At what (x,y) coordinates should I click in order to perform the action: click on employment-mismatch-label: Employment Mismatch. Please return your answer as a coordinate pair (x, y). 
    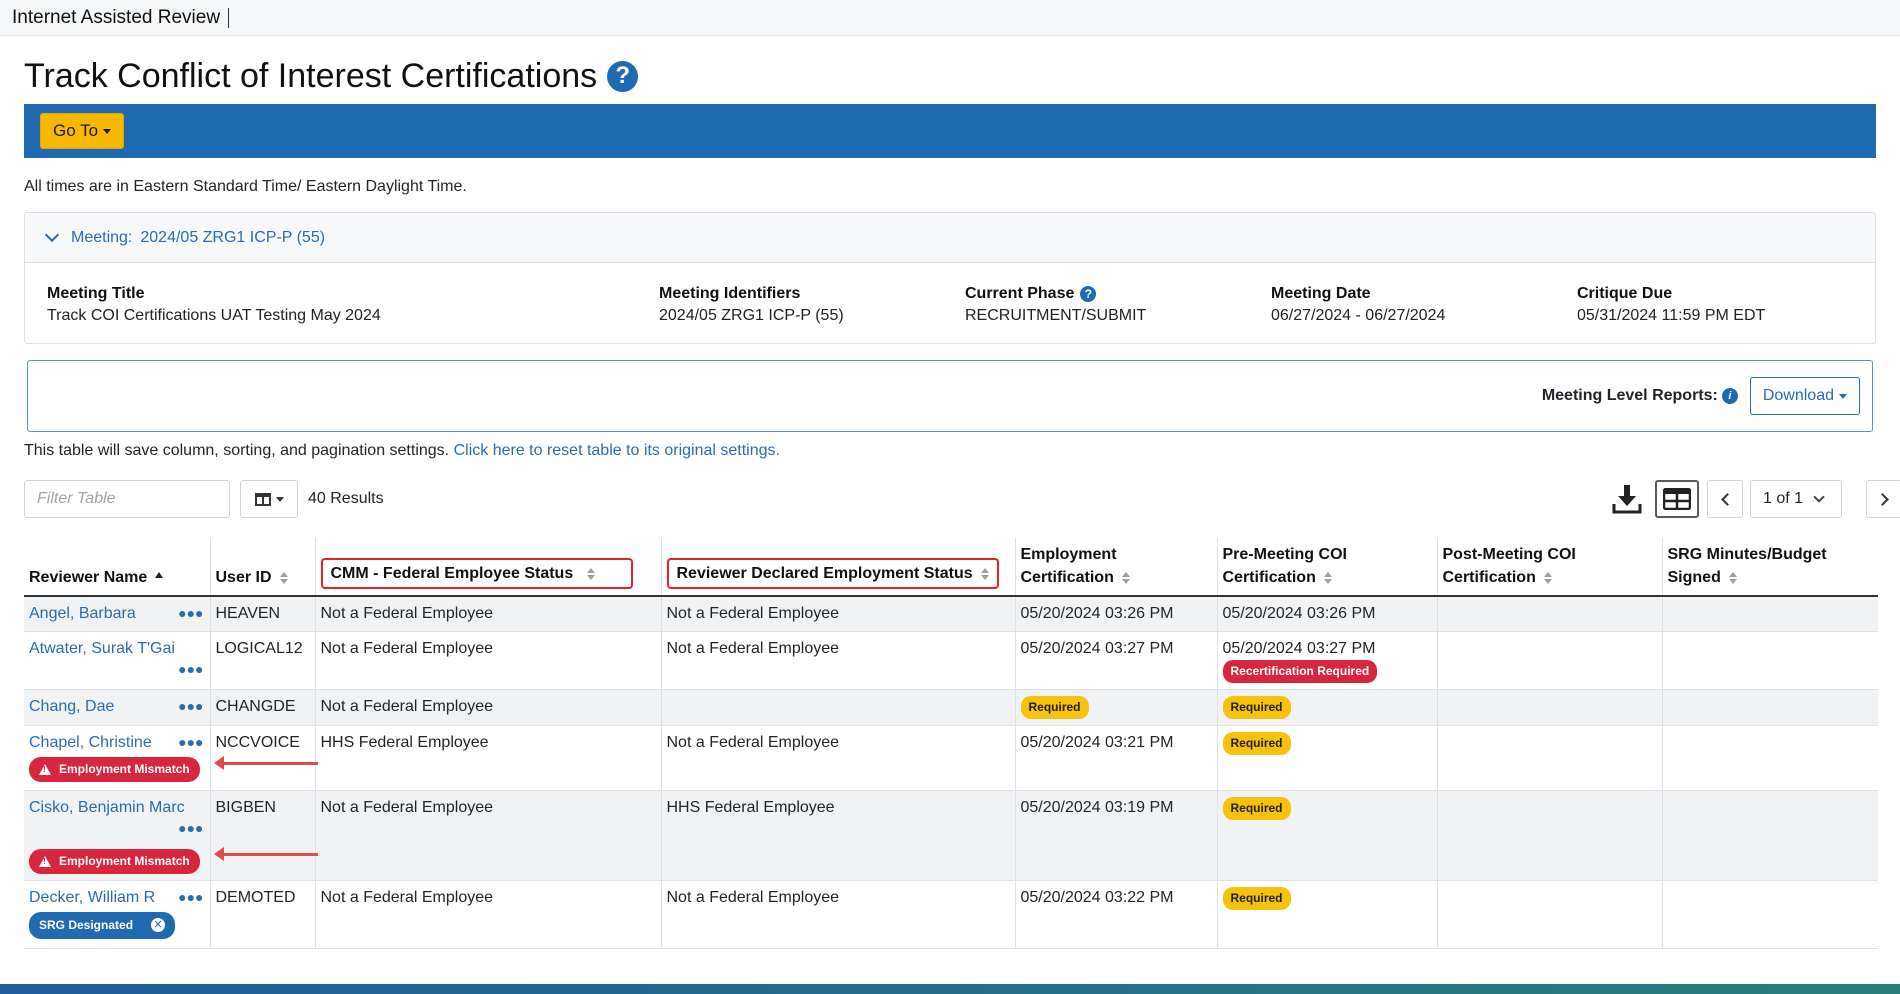
    Looking at the image, I should click on (124, 860).